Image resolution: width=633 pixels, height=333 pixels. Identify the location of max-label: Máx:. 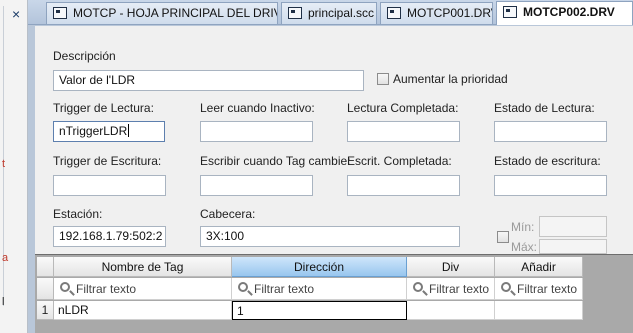
(524, 247).